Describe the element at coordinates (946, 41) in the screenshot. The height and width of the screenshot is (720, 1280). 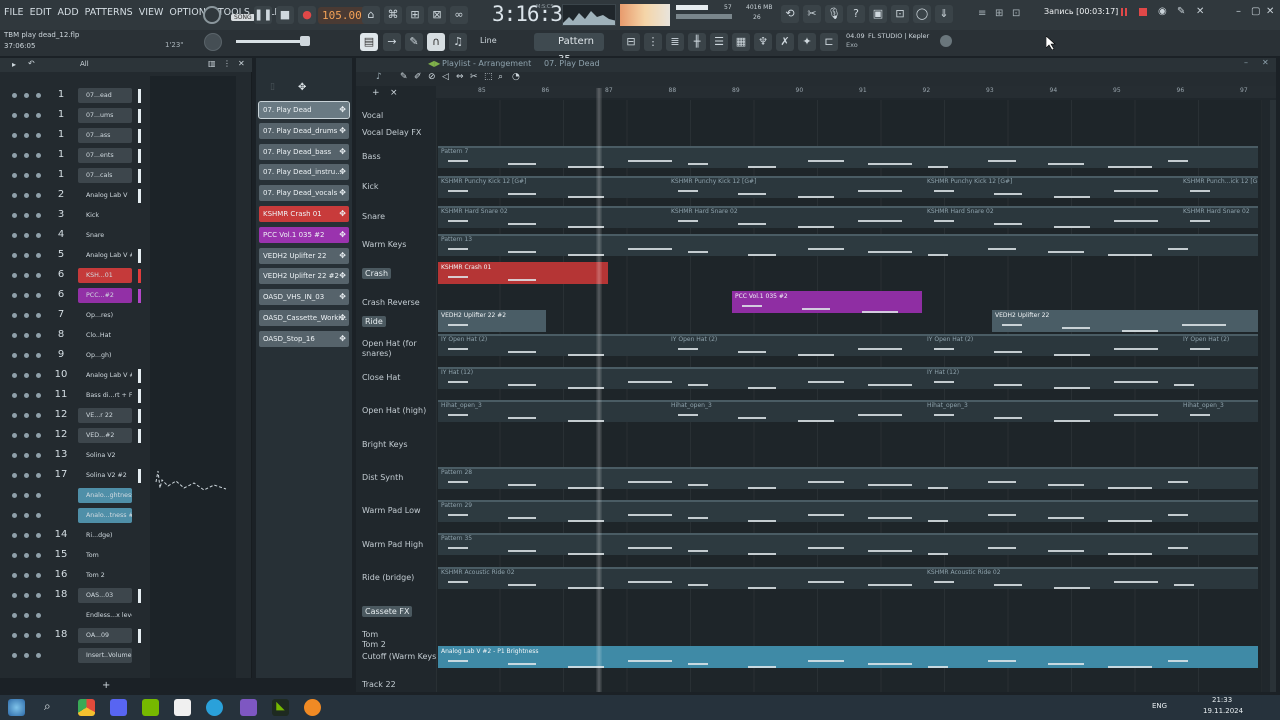
I see `news-icon` at that location.